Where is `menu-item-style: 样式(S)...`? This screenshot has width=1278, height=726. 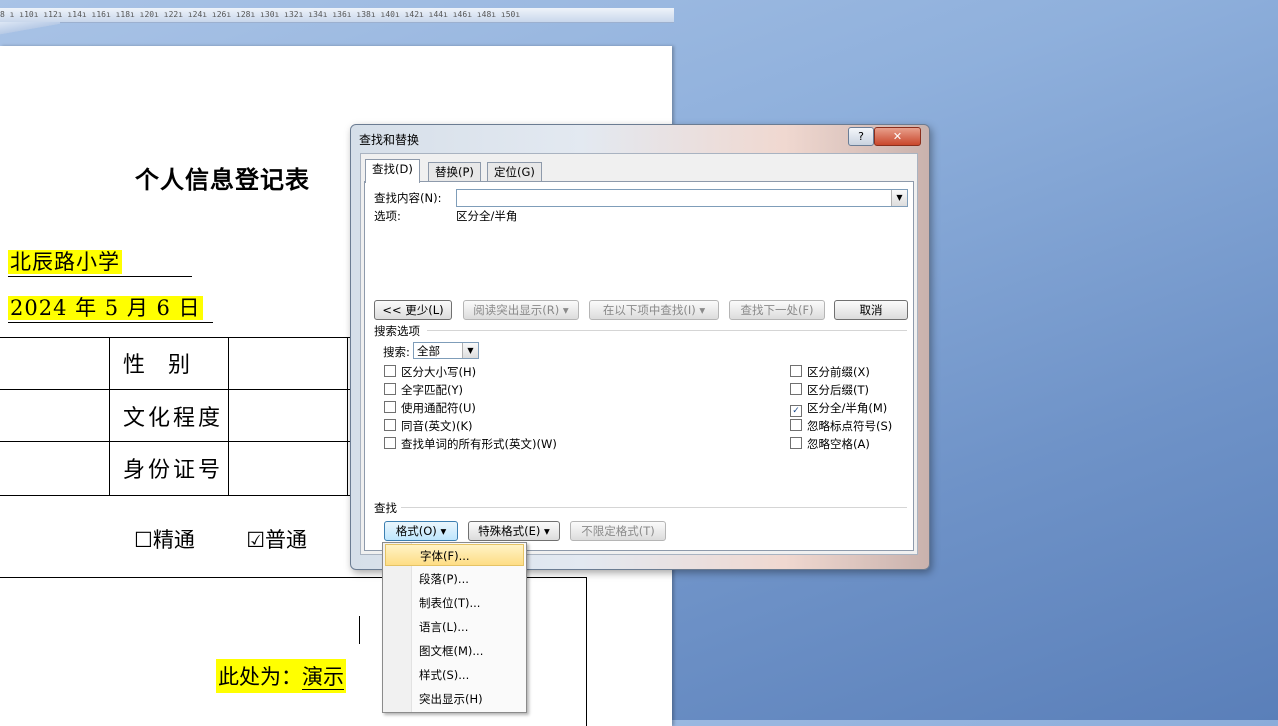
menu-item-style: 样式(S)... is located at coordinates (454, 675).